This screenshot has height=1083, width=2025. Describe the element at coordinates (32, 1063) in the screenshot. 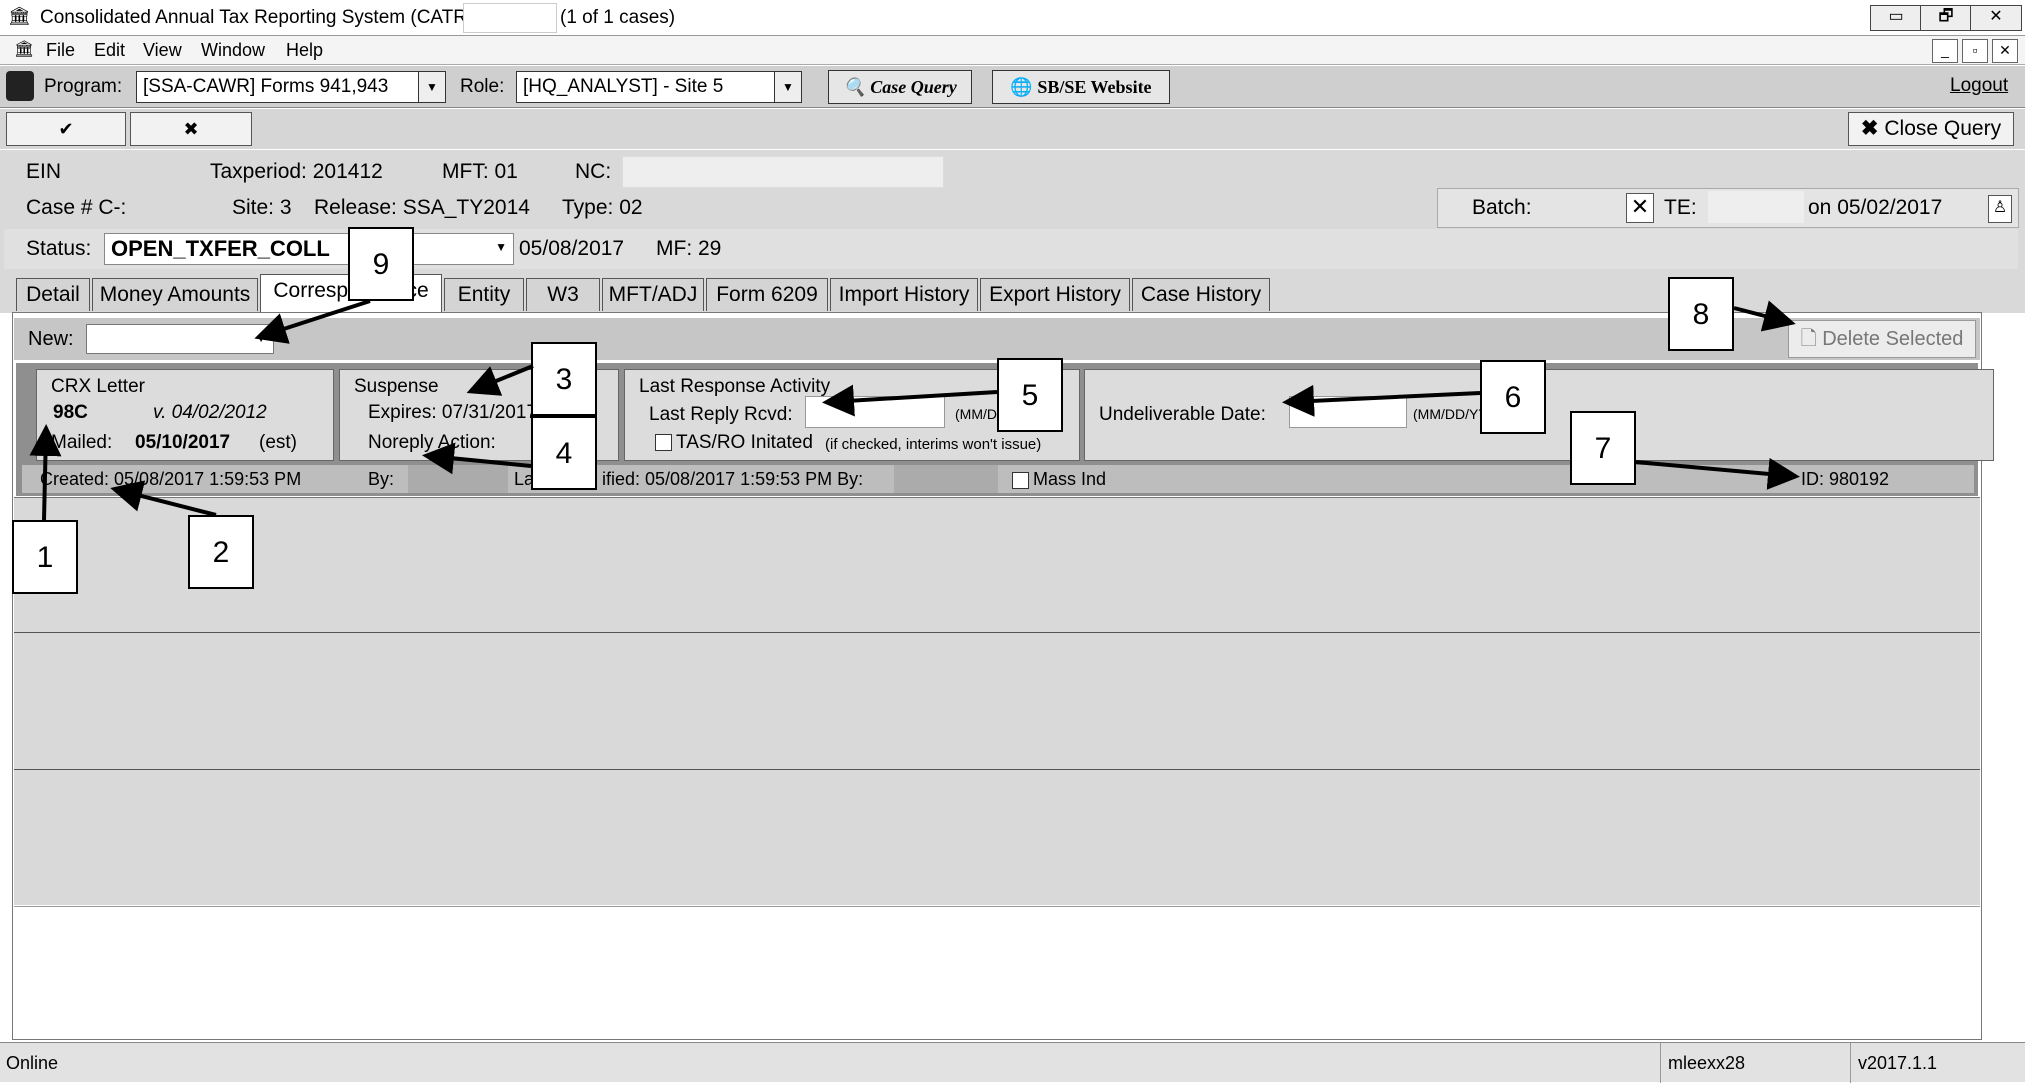

I see `connection-status: Online` at that location.